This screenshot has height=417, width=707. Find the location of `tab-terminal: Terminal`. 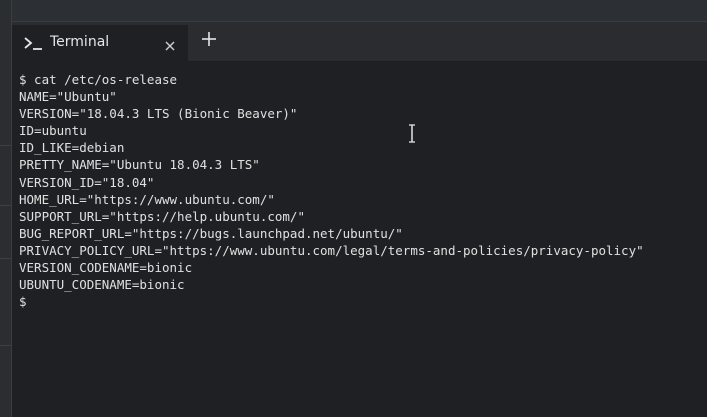

tab-terminal: Terminal is located at coordinates (100, 43).